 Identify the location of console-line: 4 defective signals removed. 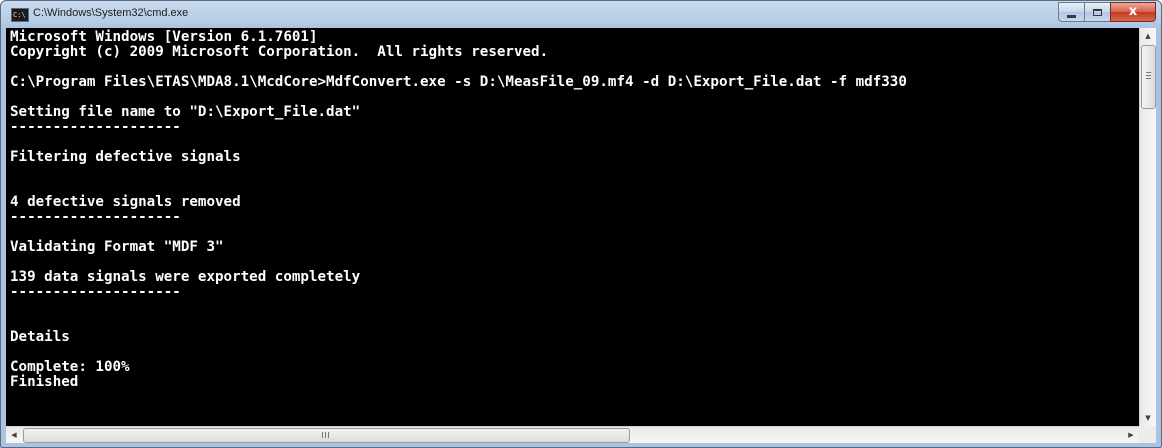
(125, 202).